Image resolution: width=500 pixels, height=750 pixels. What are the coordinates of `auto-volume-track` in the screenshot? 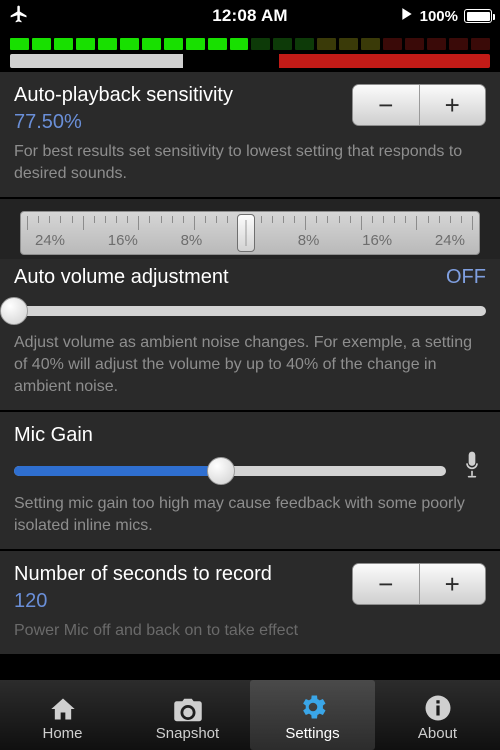 It's located at (243, 311).